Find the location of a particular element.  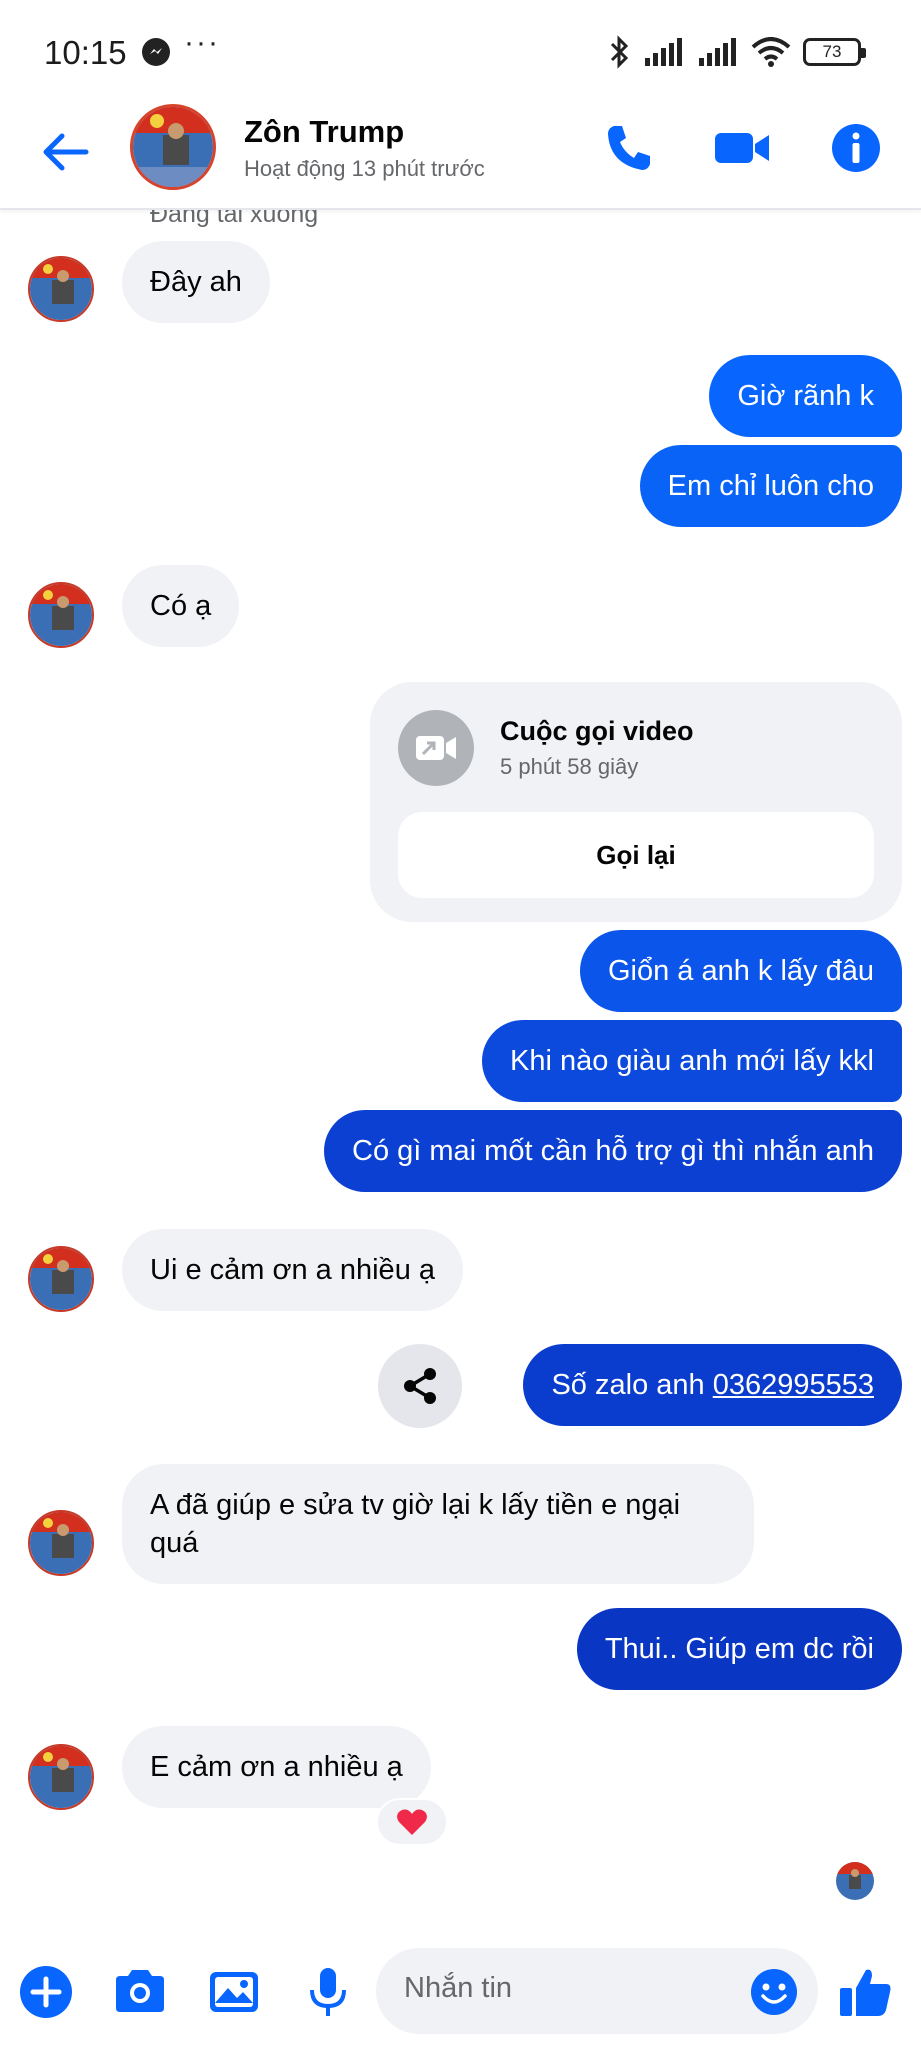

contact-avatar is located at coordinates (173, 147).